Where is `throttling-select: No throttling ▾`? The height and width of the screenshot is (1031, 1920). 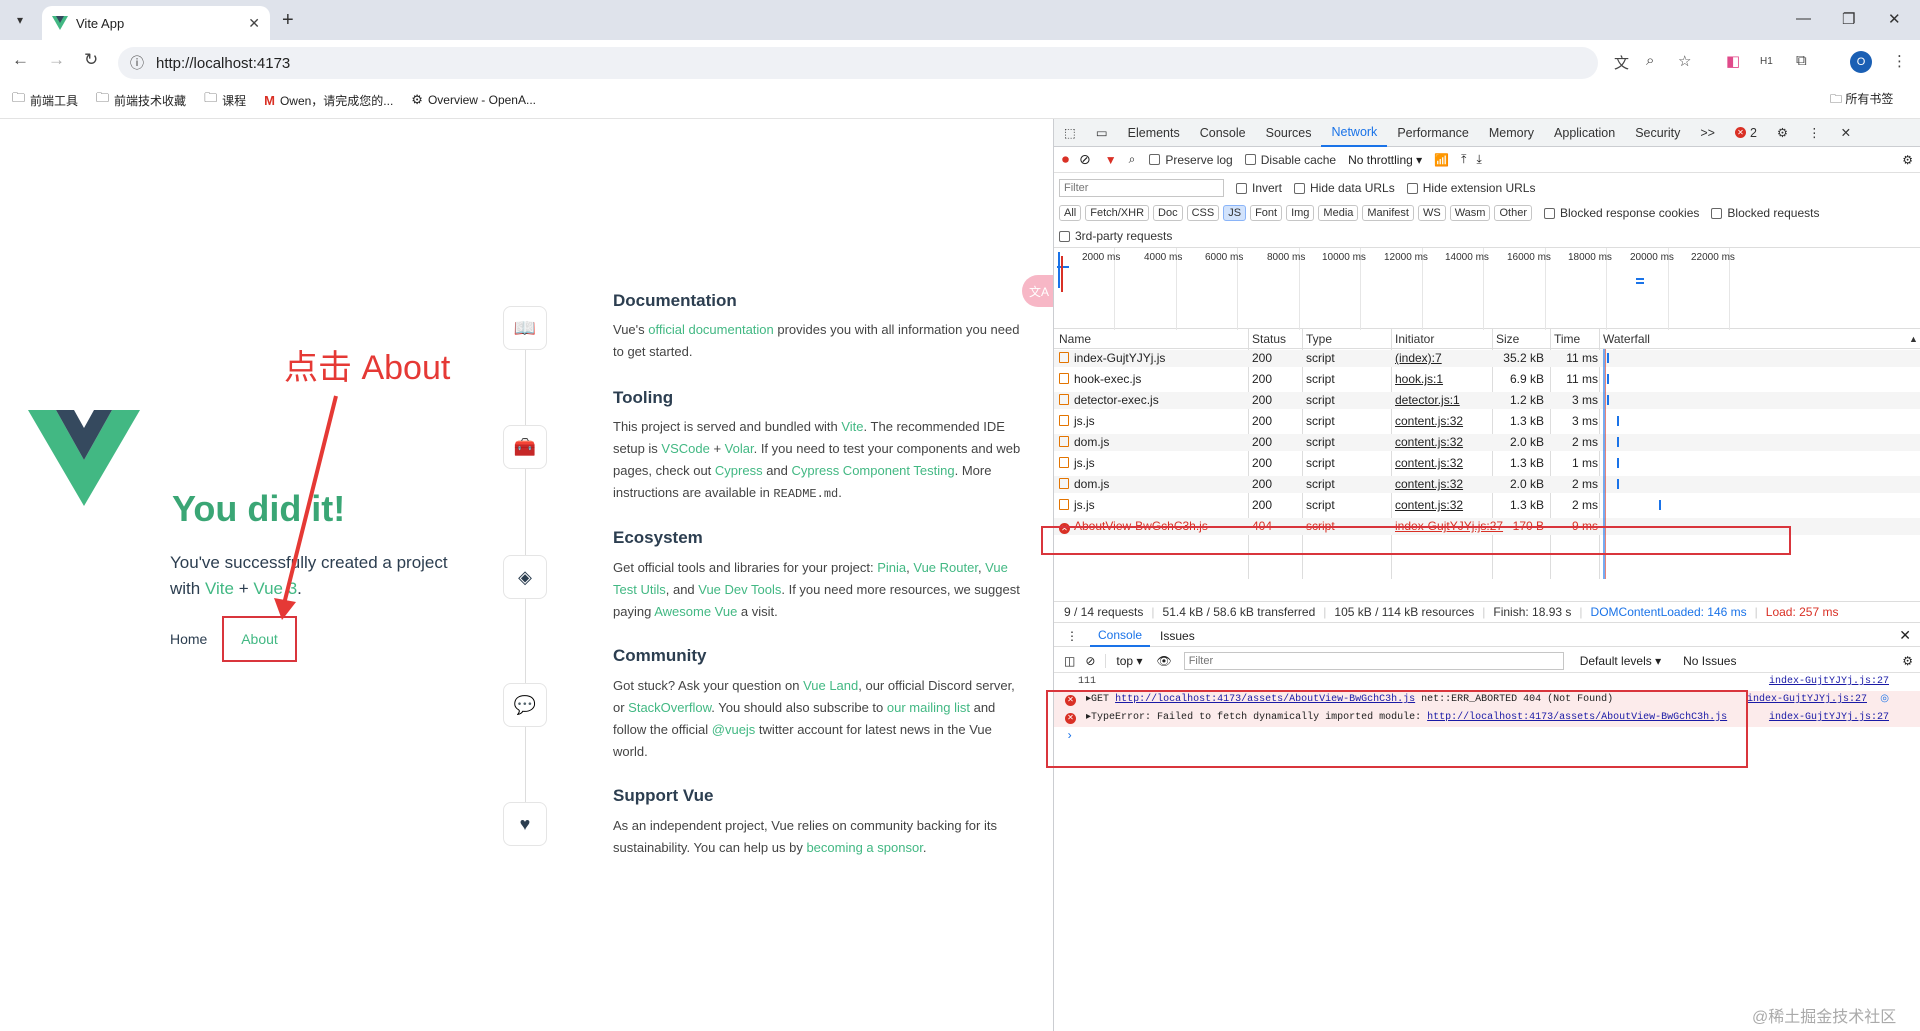
throttling-select: No throttling ▾ is located at coordinates (1385, 160).